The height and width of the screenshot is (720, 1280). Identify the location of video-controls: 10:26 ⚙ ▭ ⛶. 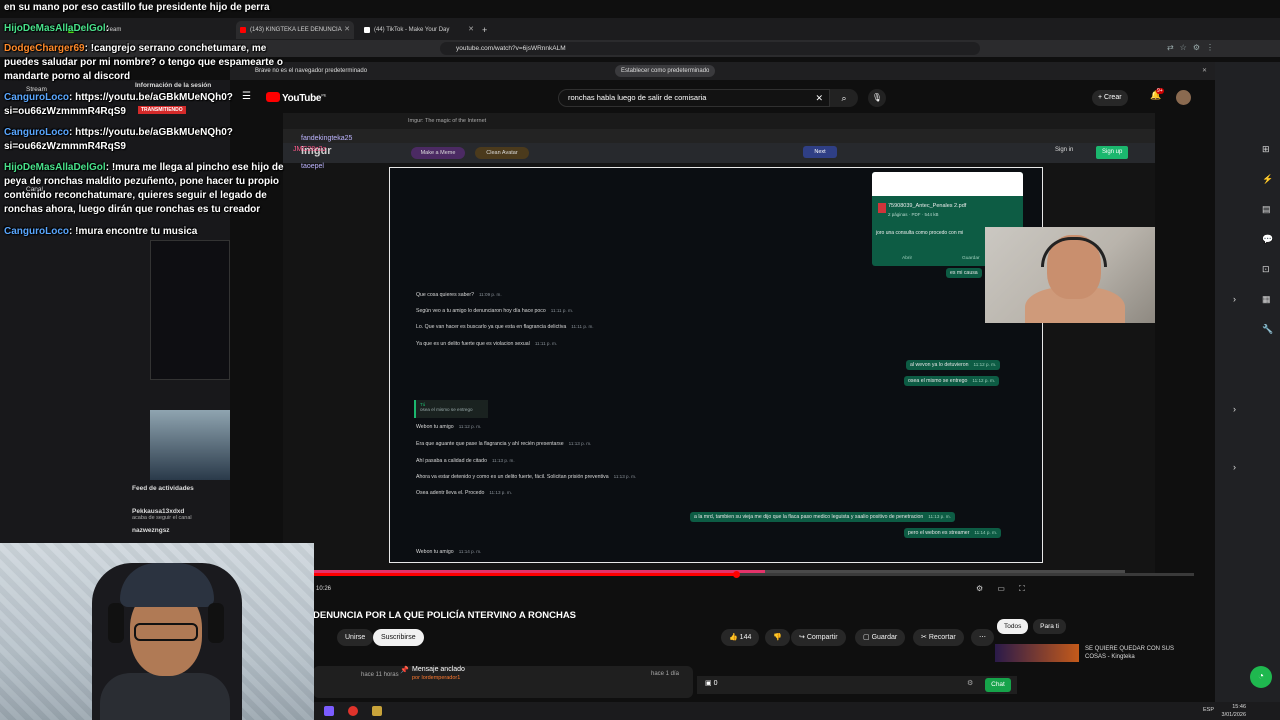
(754, 591).